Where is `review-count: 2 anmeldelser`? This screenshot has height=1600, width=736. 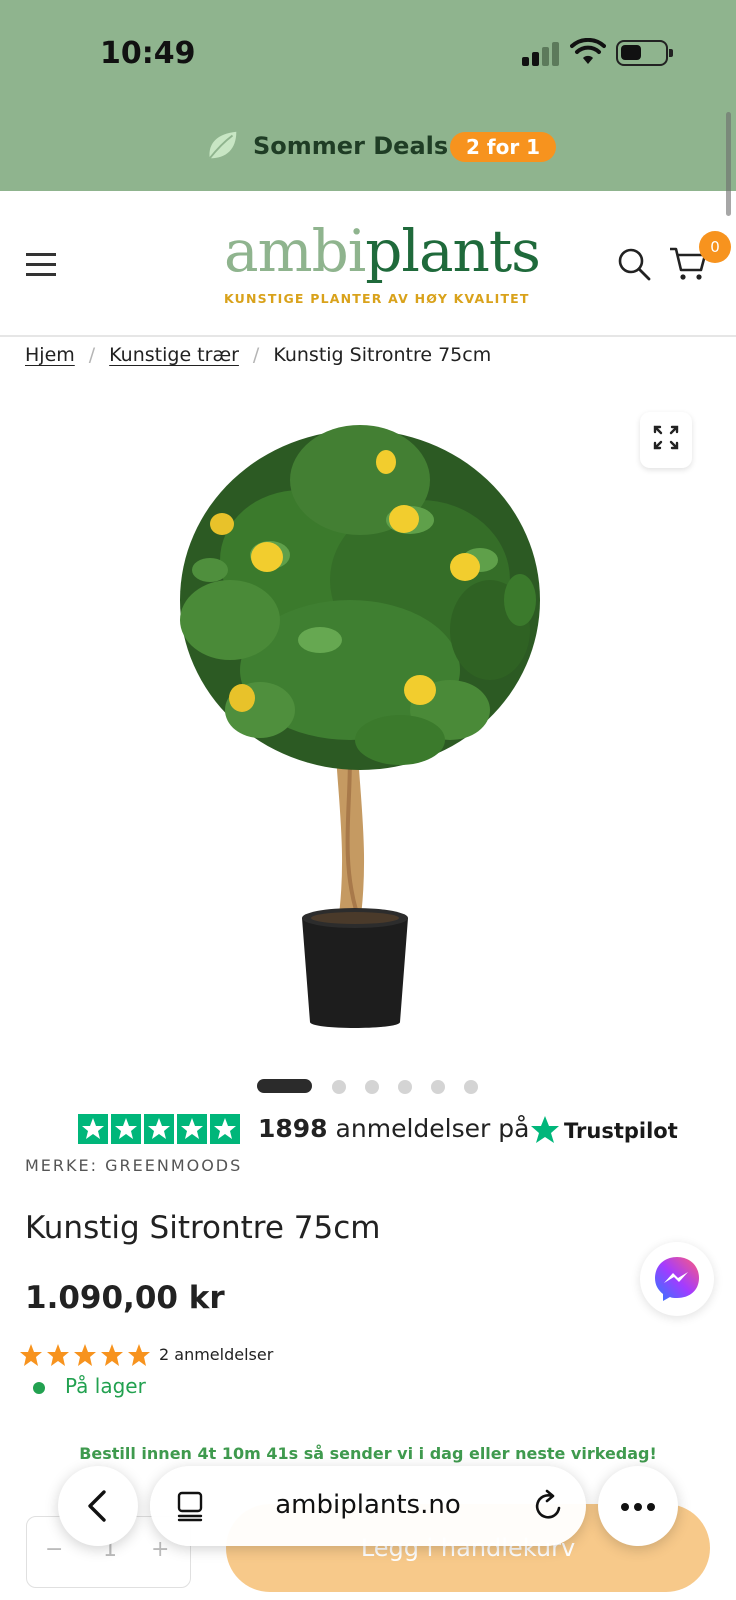
review-count: 2 anmeldelser is located at coordinates (216, 1354).